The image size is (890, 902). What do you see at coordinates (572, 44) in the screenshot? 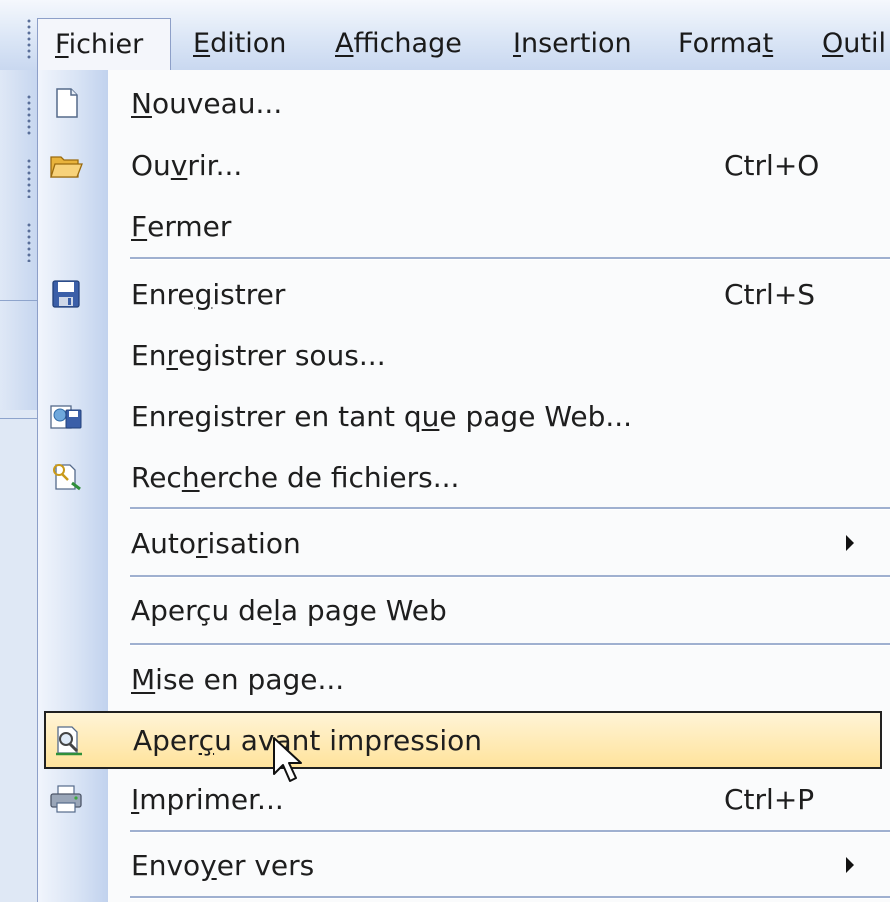
I see `menu-insertion: Insertion` at bounding box center [572, 44].